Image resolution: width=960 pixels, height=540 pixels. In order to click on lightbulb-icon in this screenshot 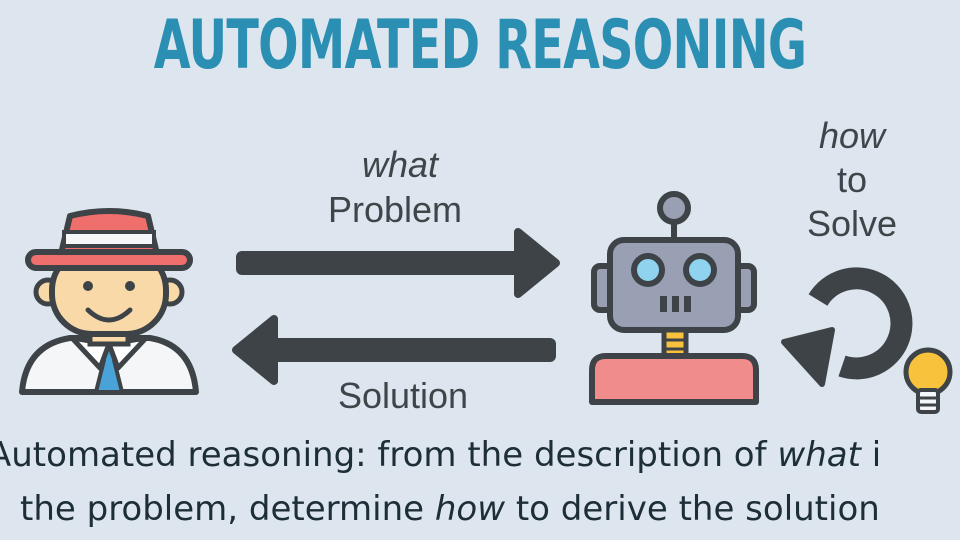, I will do `click(928, 380)`.